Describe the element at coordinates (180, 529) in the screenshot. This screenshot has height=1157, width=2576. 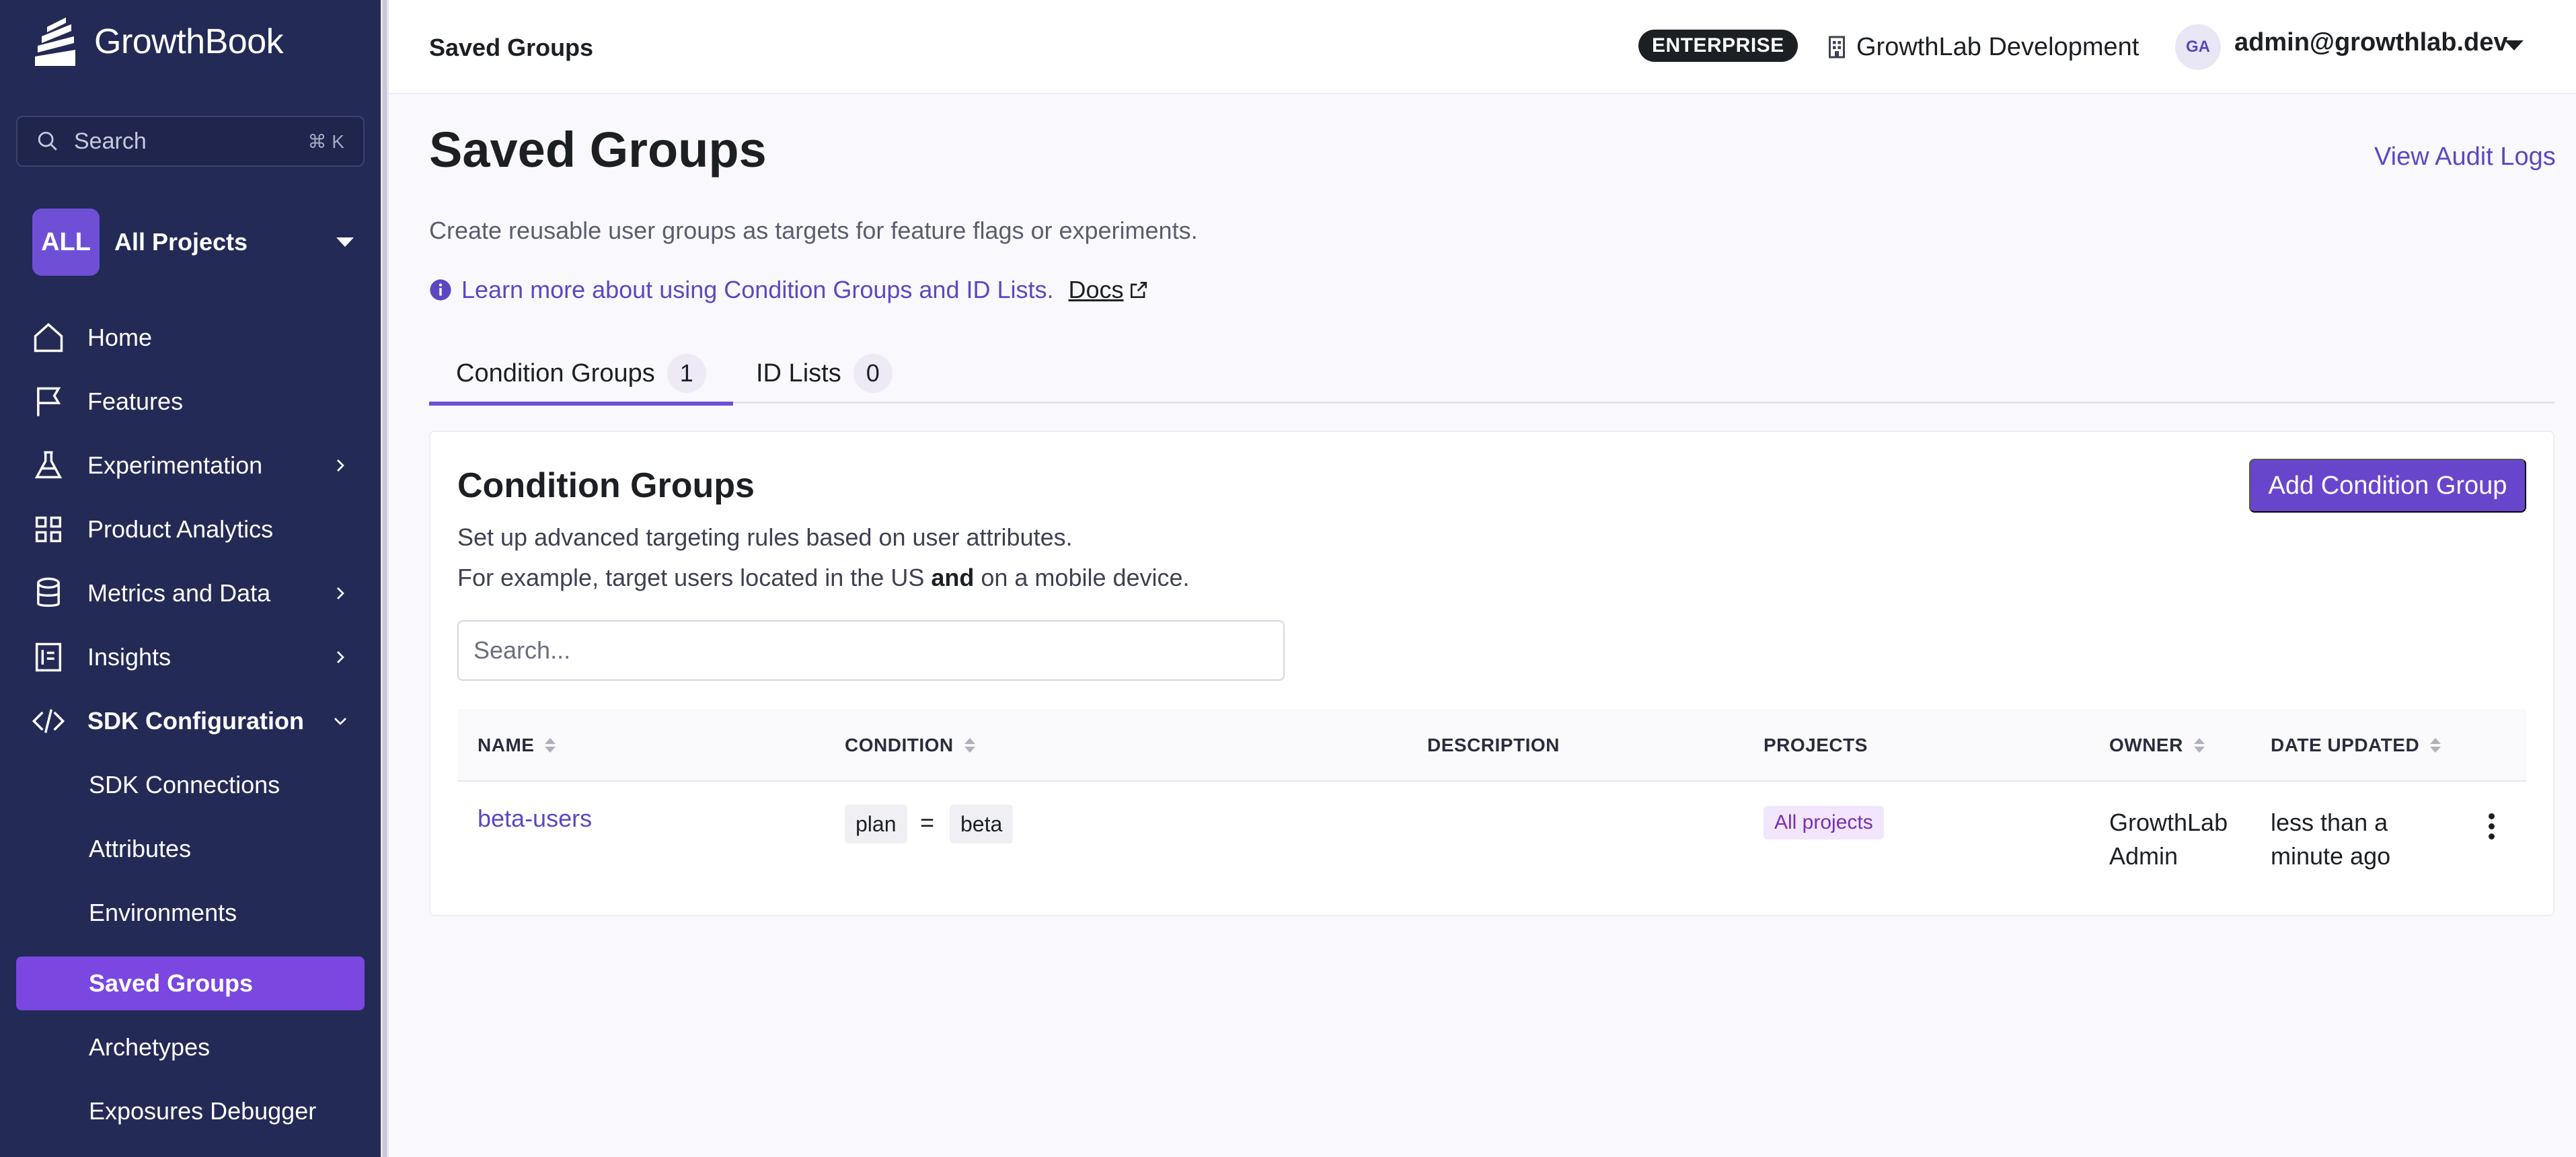
I see `sidebar-item-label: Product Analytics` at that location.